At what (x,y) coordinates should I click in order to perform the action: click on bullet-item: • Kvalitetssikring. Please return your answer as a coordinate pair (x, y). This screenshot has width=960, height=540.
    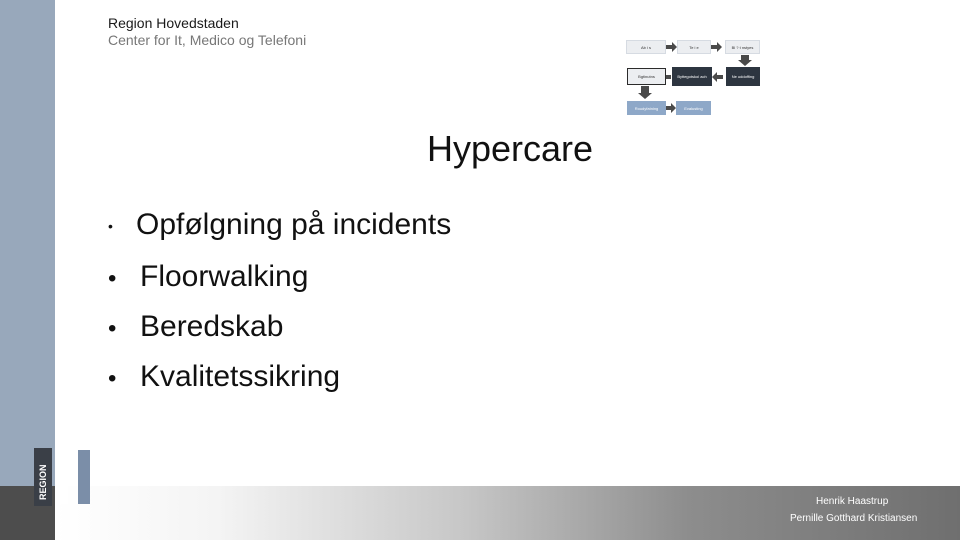
    Looking at the image, I should click on (224, 377).